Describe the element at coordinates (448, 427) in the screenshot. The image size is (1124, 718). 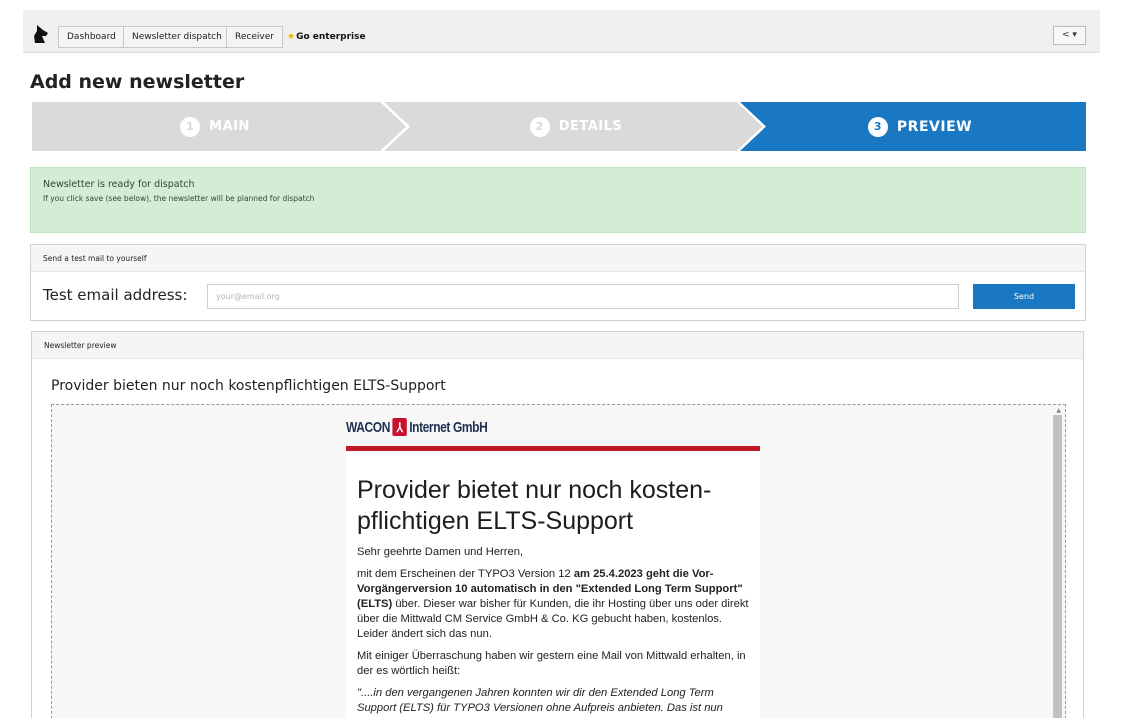
I see `brand-right: Internet GmbH` at that location.